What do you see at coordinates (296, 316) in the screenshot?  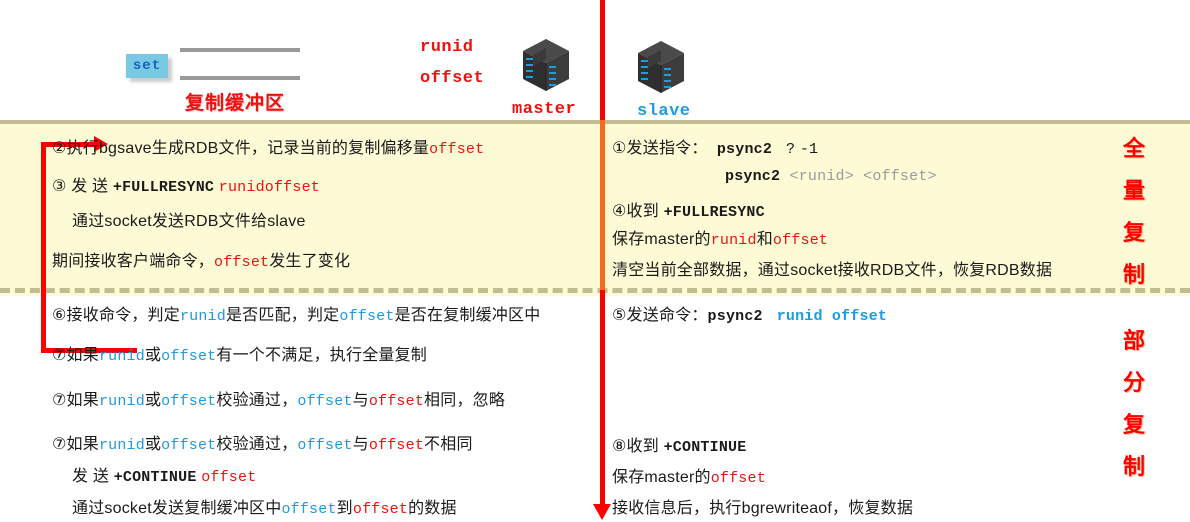 I see `master-step-6: ⑥接收命令，判定runid是否匹配，判定offset是否在复制缓冲区中` at bounding box center [296, 316].